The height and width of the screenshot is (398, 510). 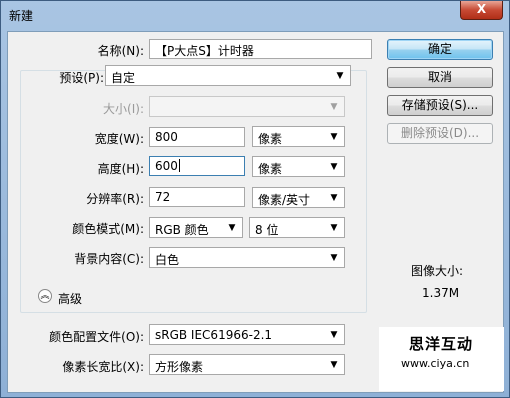 What do you see at coordinates (120, 51) in the screenshot?
I see `name-label: 名称(N):` at bounding box center [120, 51].